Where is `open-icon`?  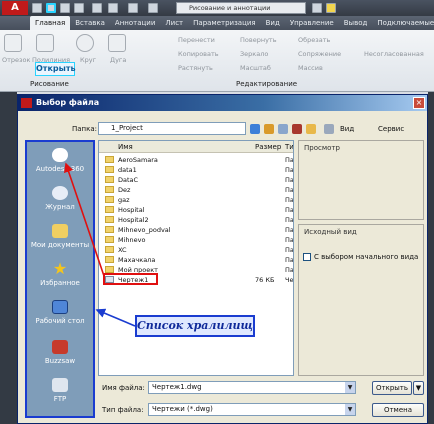
open-icon is located at coordinates (51, 8).